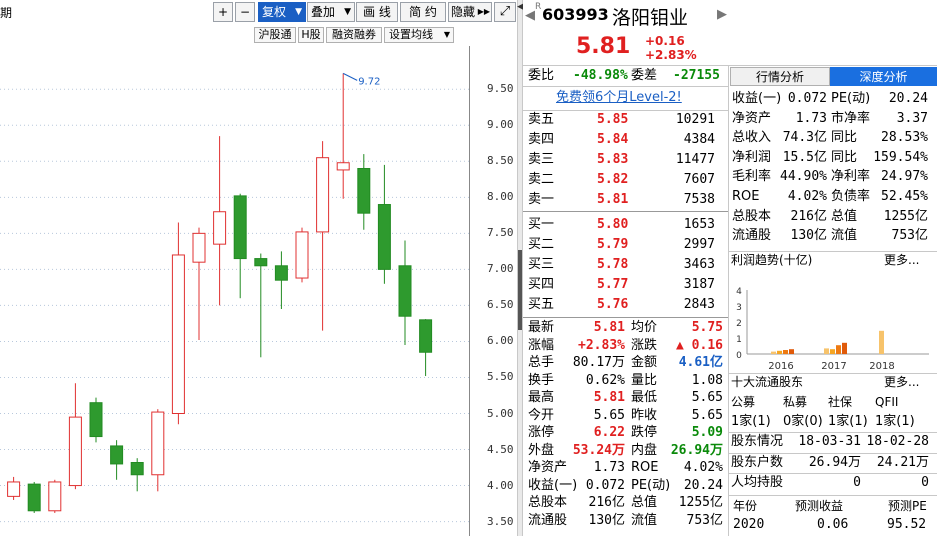 The image size is (937, 536). Describe the element at coordinates (703, 467) in the screenshot. I see `stat-value: 4.02%` at that location.